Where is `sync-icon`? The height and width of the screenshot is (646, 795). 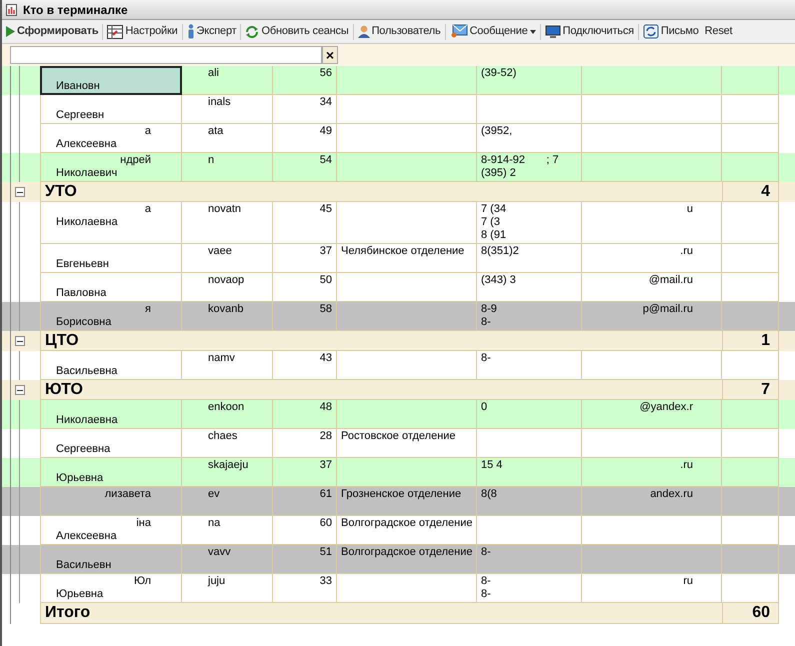 sync-icon is located at coordinates (650, 31).